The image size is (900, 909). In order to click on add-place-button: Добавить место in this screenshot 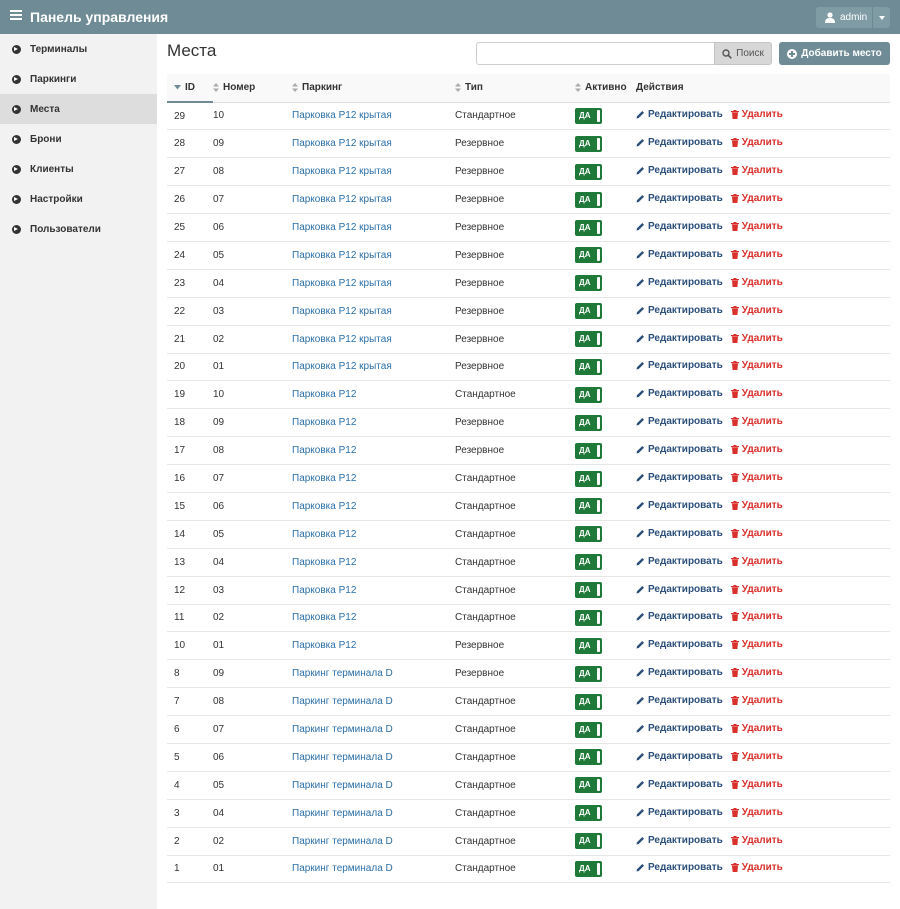, I will do `click(834, 53)`.